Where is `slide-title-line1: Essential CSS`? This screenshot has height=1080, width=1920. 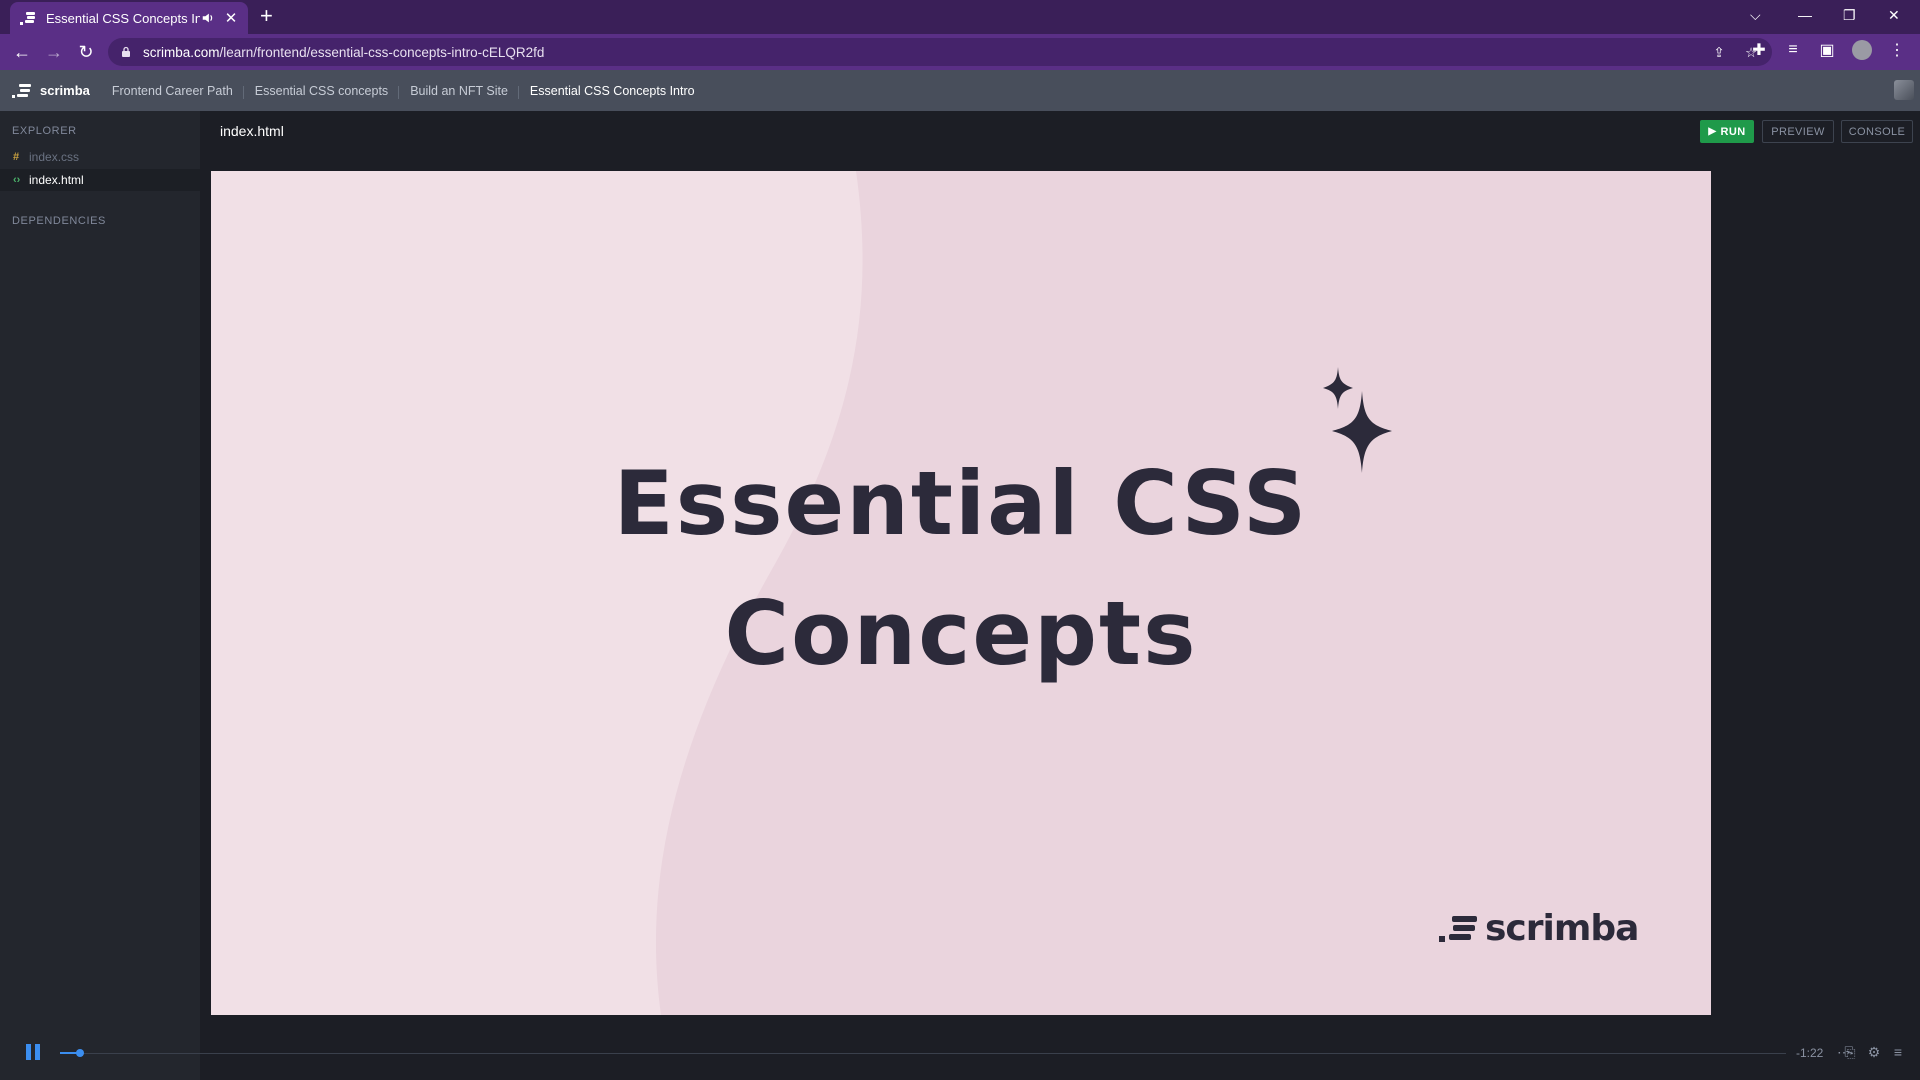 slide-title-line1: Essential CSS is located at coordinates (961, 503).